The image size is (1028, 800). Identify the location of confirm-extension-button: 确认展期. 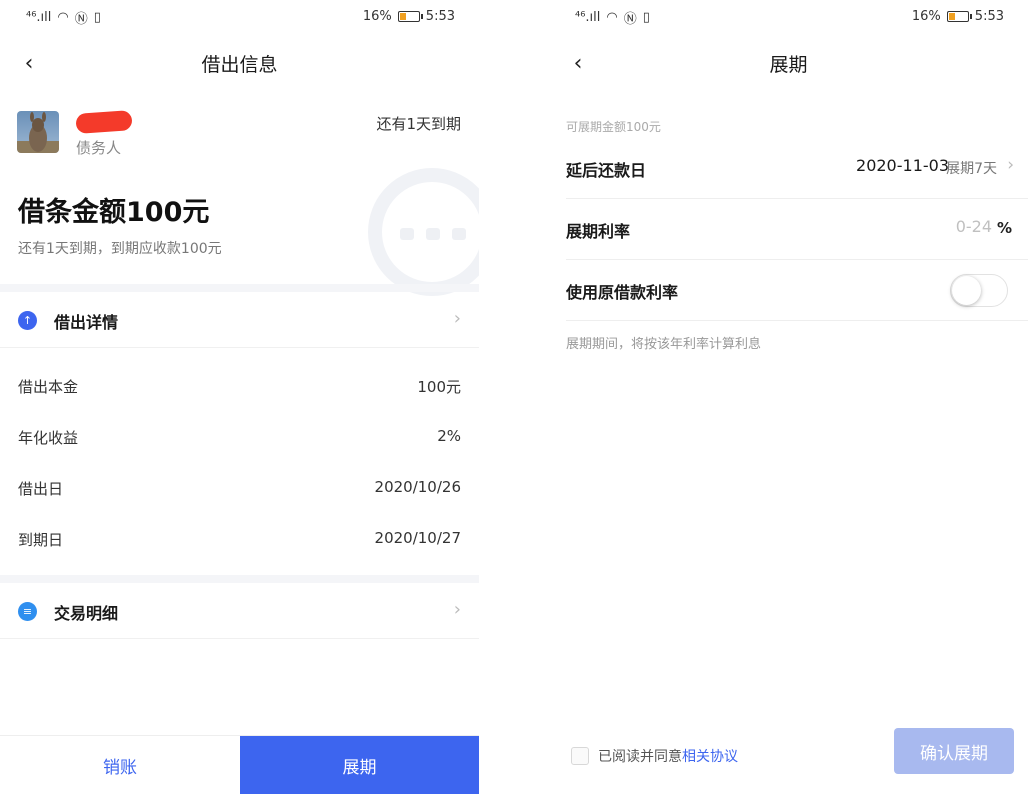
(954, 751).